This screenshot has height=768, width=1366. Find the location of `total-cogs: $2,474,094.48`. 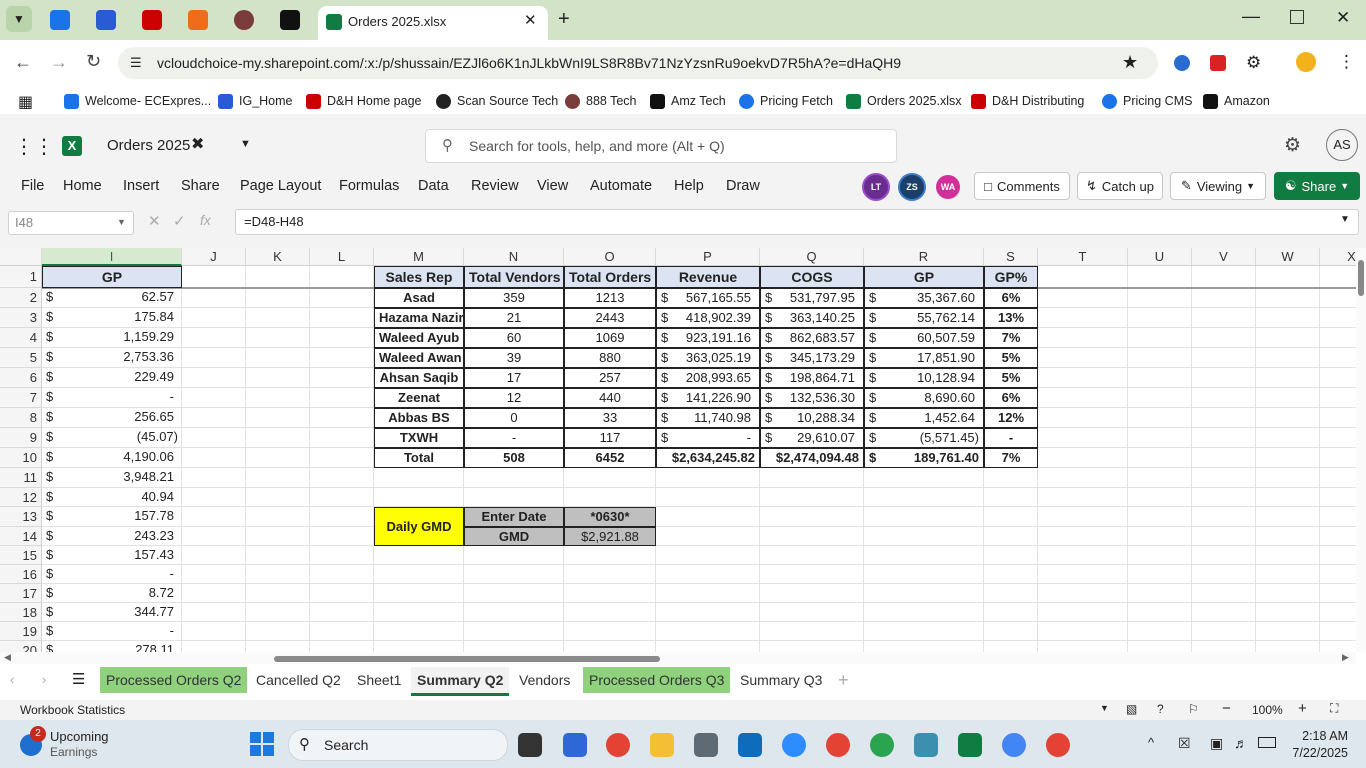

total-cogs: $2,474,094.48 is located at coordinates (812, 458).